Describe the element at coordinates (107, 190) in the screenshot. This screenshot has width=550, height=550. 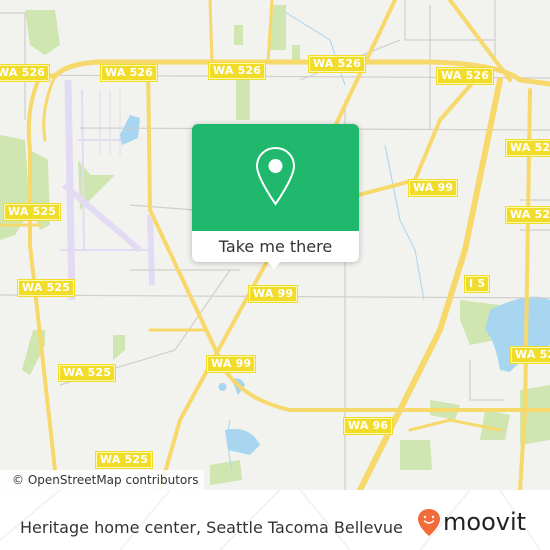
I see `airport-runways` at that location.